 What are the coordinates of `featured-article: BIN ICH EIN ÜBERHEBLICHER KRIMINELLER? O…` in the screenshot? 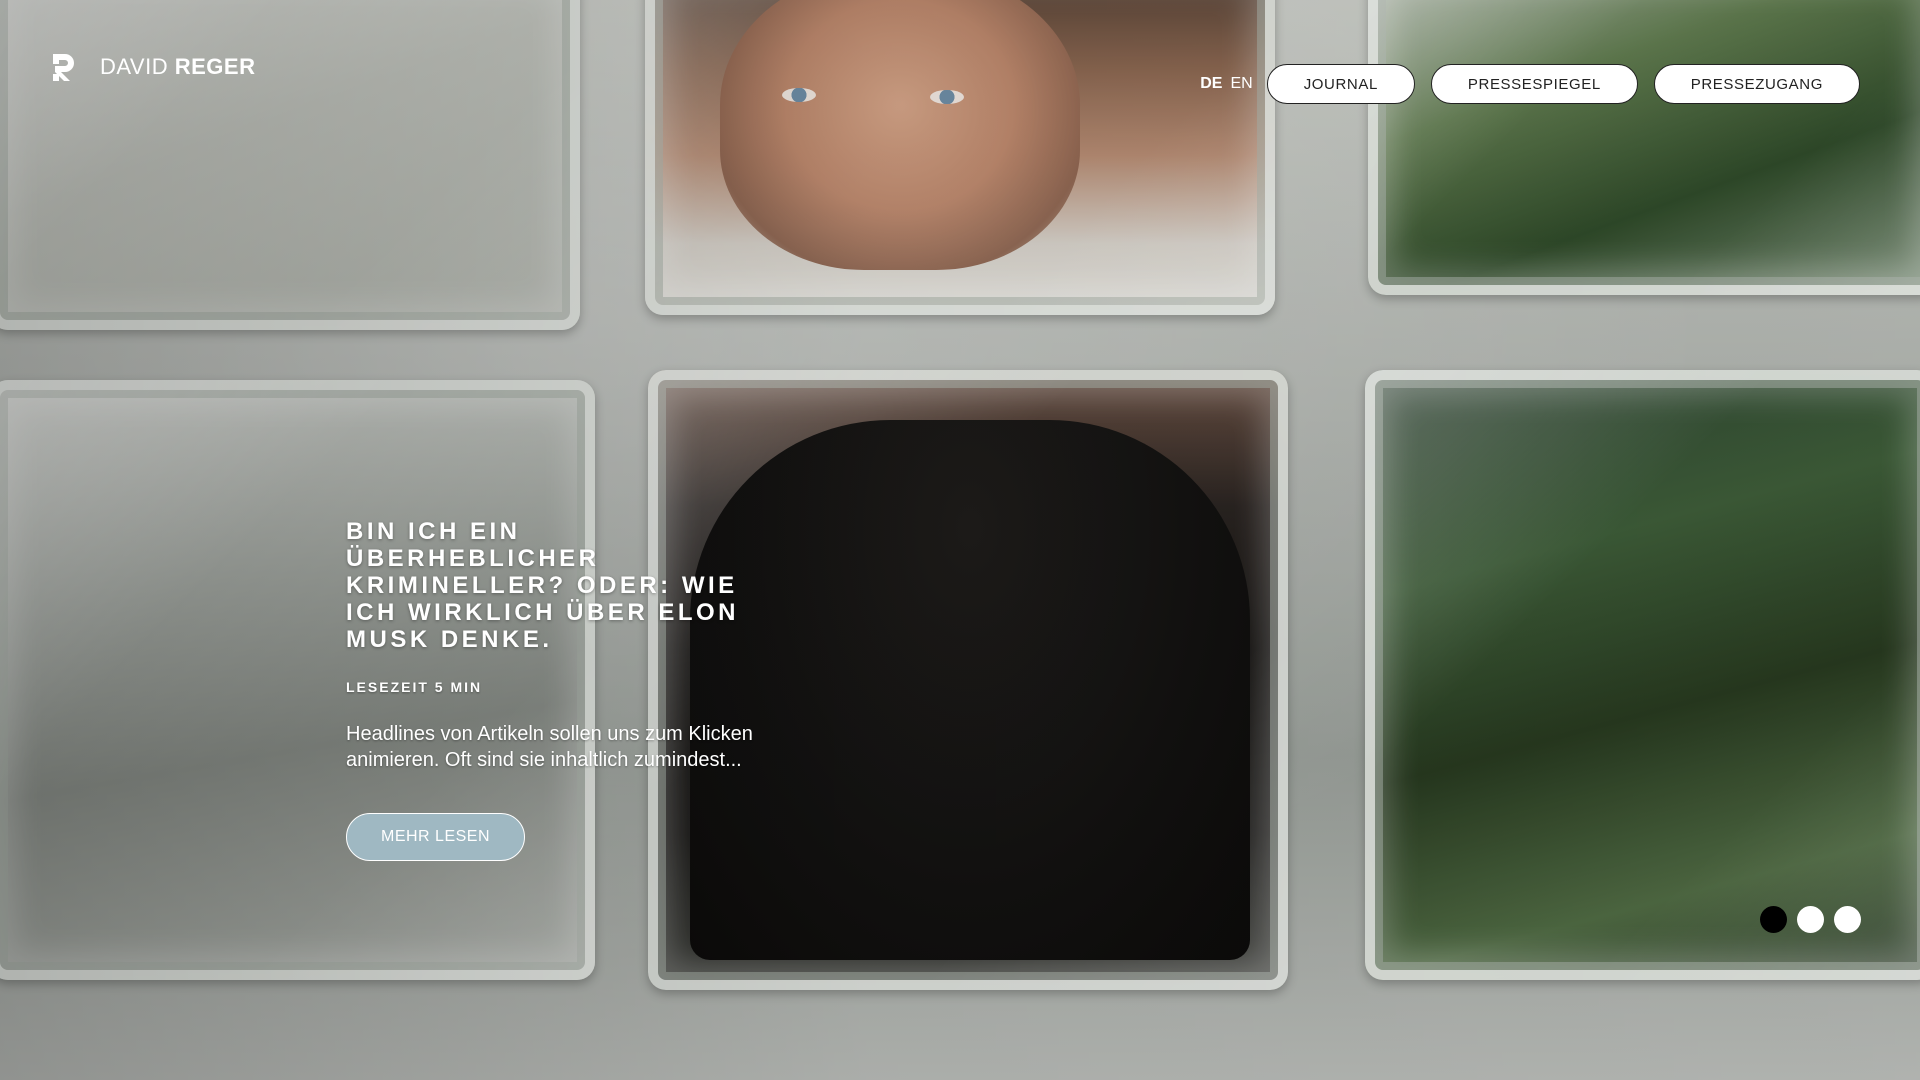 It's located at (556, 689).